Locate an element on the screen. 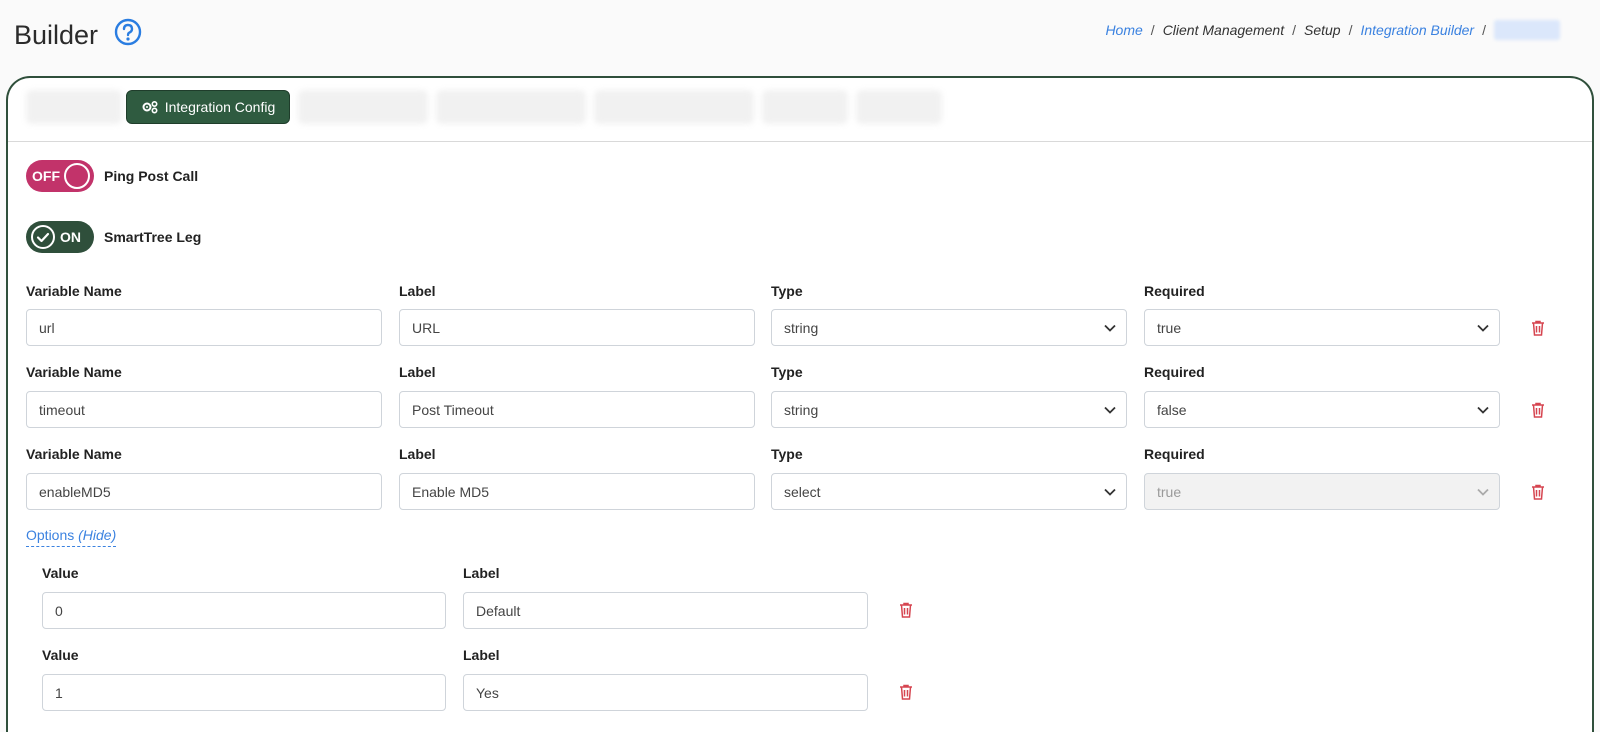 This screenshot has width=1600, height=732. ping-post-call-label: Ping Post Call is located at coordinates (151, 176).